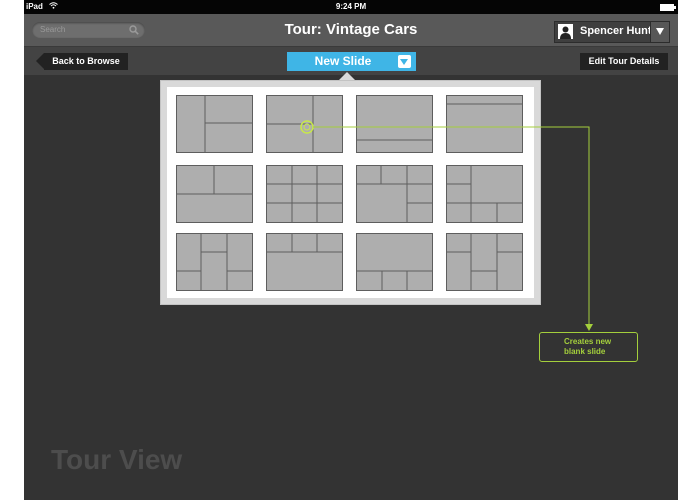  Describe the element at coordinates (343, 61) in the screenshot. I see `new-slide-label: New Slide` at that location.